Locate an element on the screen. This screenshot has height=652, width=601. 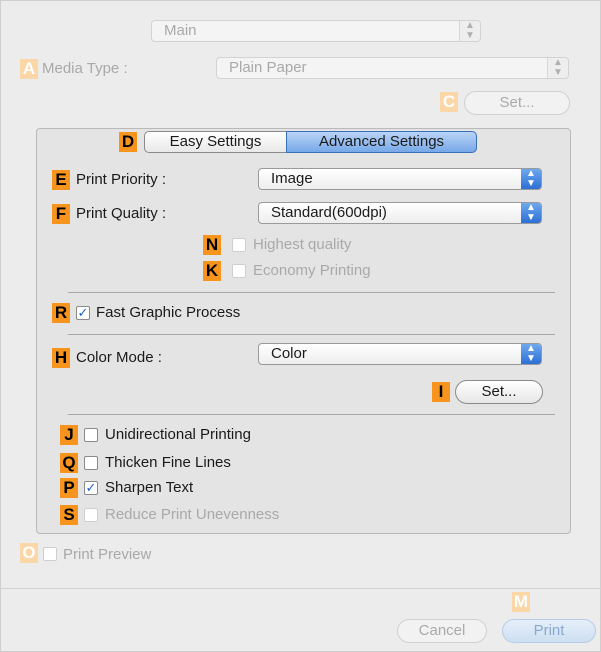
print-priority-value: Image is located at coordinates (292, 178).